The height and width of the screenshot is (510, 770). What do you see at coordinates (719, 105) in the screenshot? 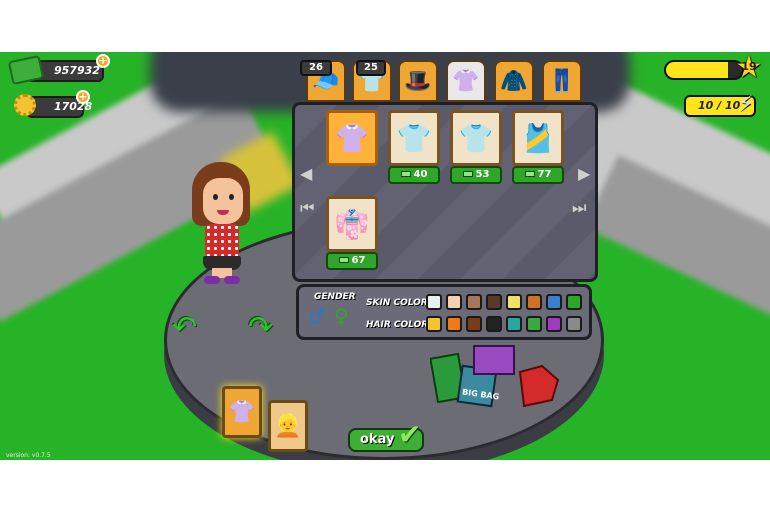
I see `energy-value: 10 / 10` at bounding box center [719, 105].